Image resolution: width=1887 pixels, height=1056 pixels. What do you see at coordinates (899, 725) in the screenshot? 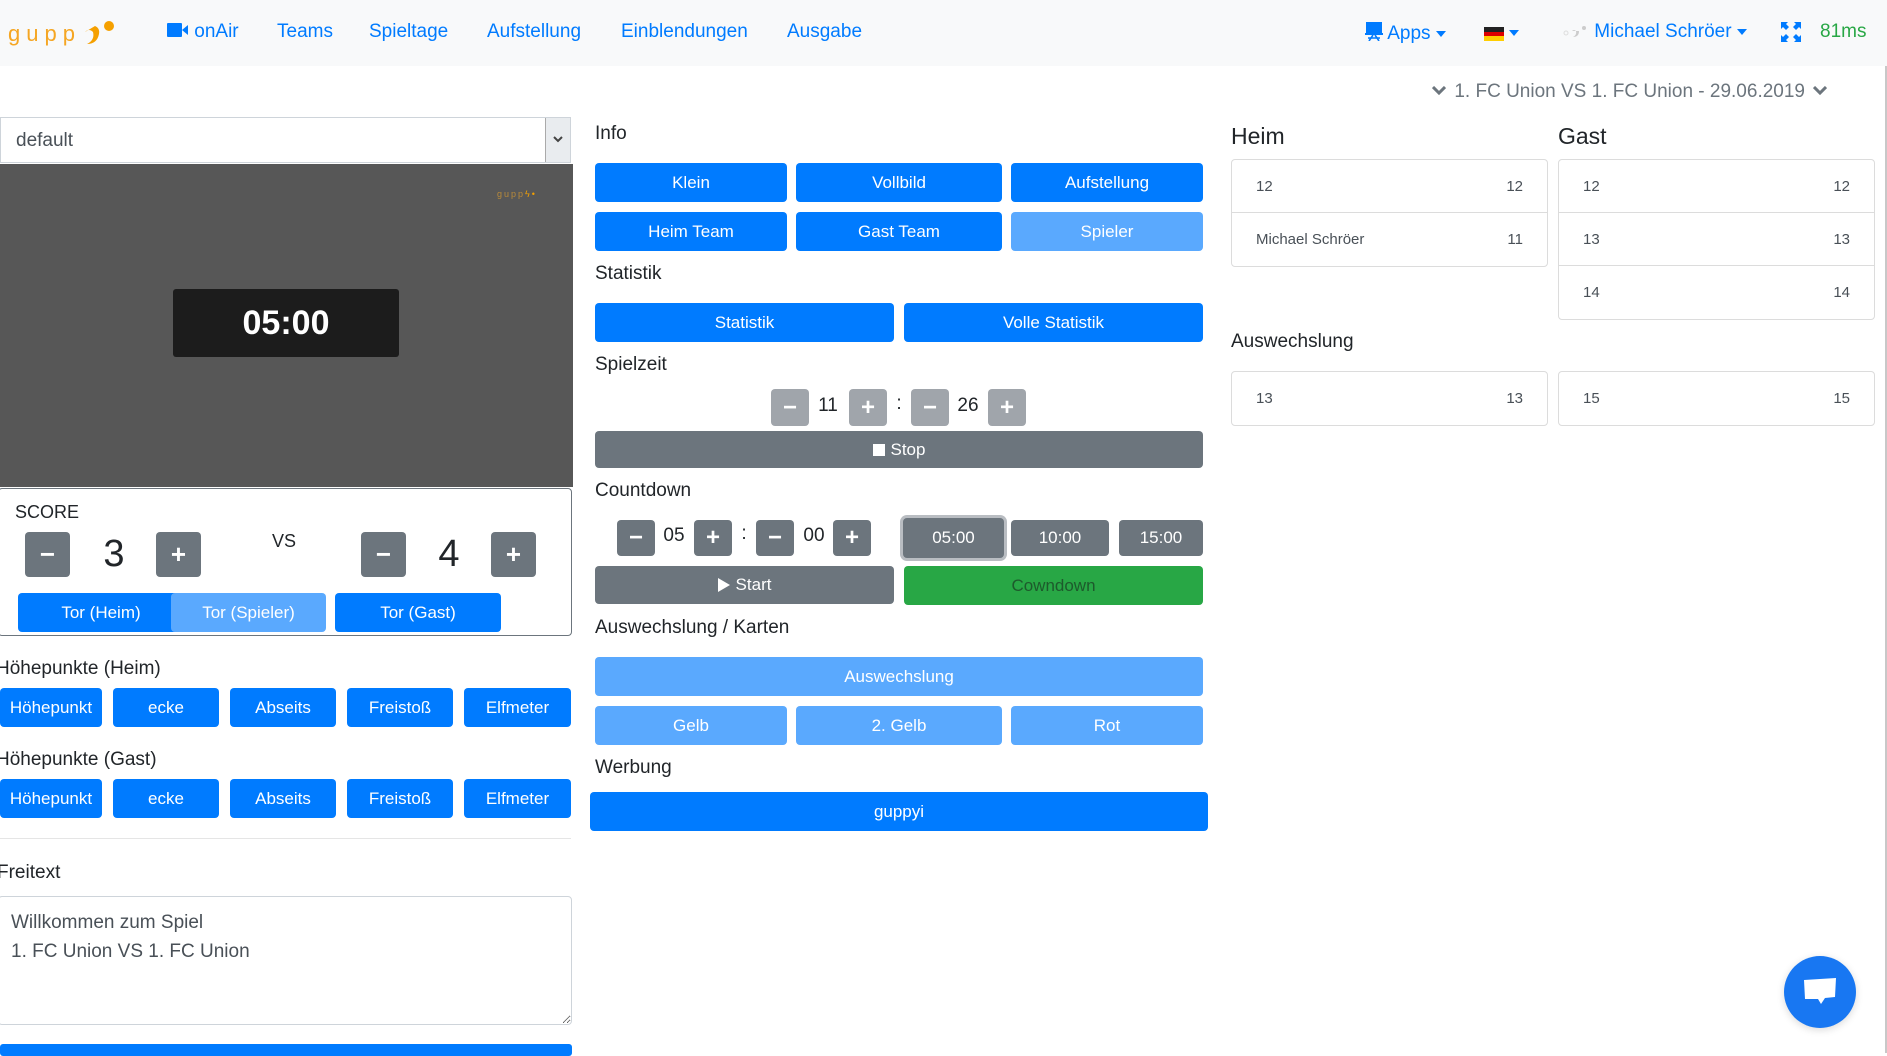
I see `second-yellow-card-button: 2. Gelb` at bounding box center [899, 725].